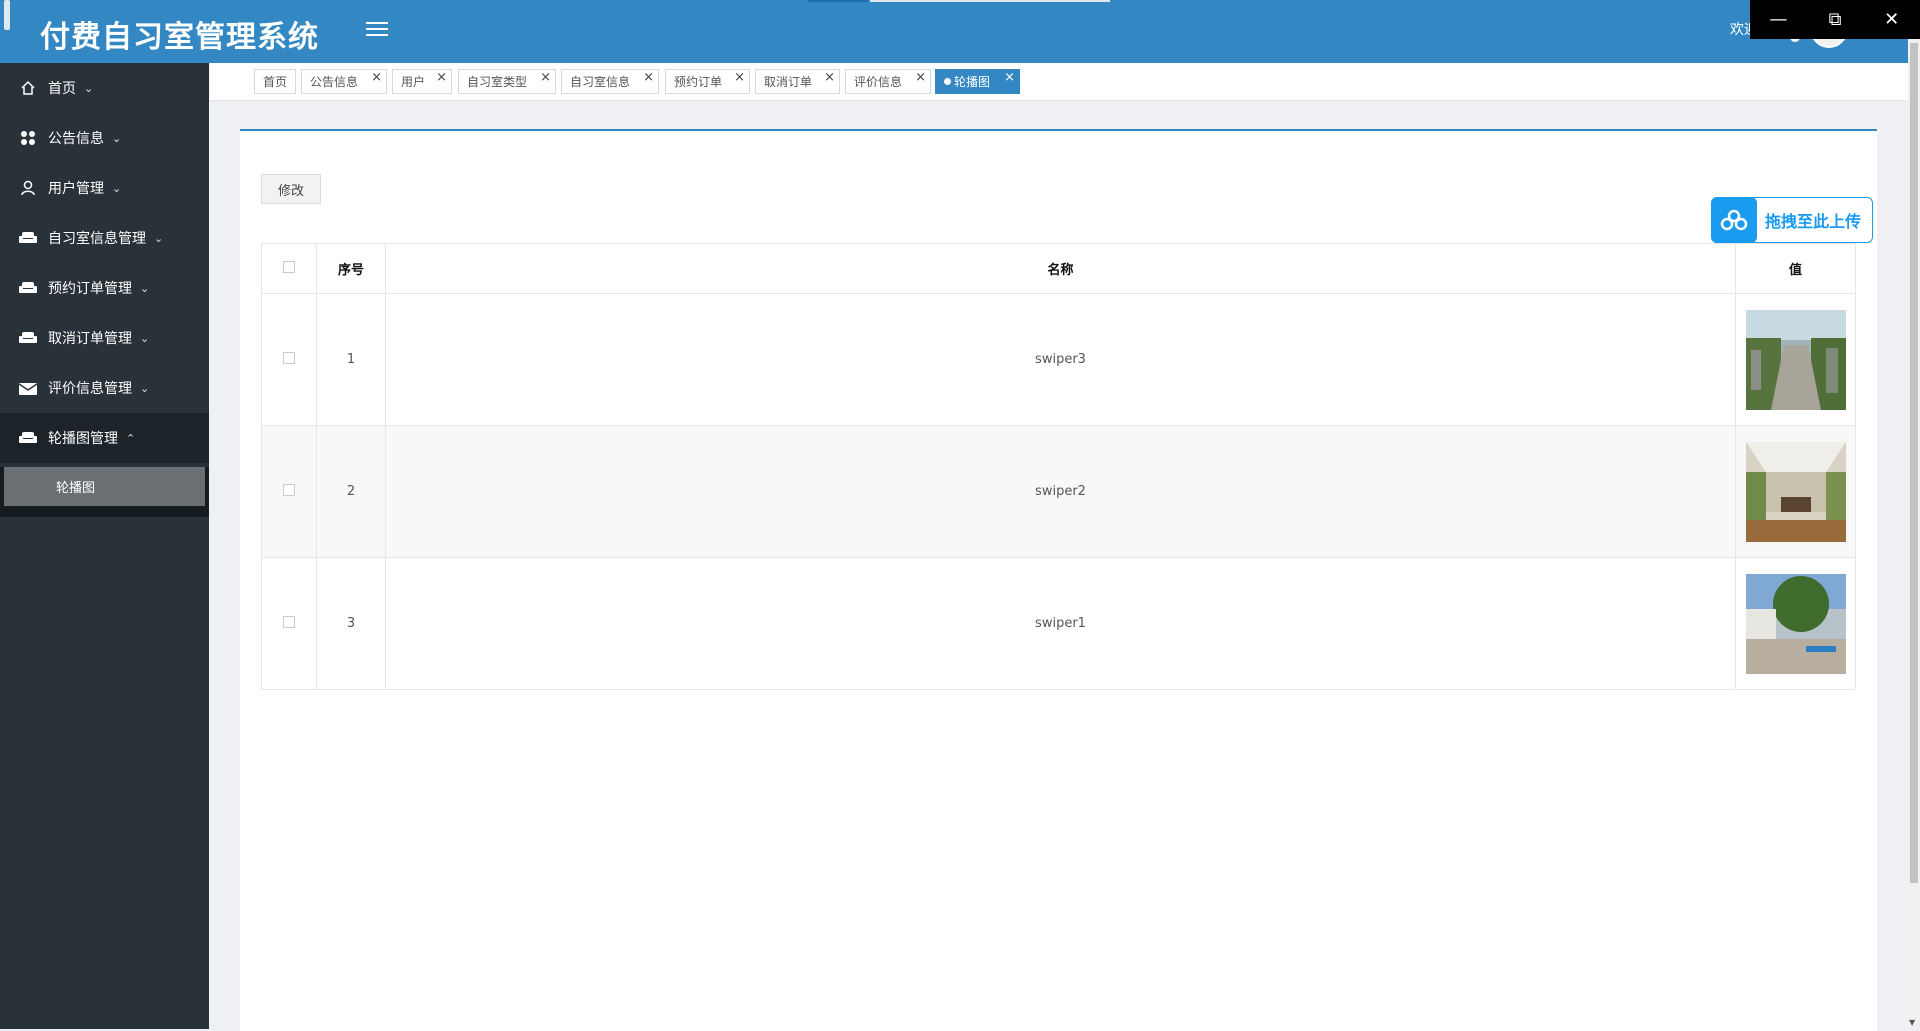  Describe the element at coordinates (76, 139) in the screenshot. I see `sidebar-item-label: 公告信息` at that location.